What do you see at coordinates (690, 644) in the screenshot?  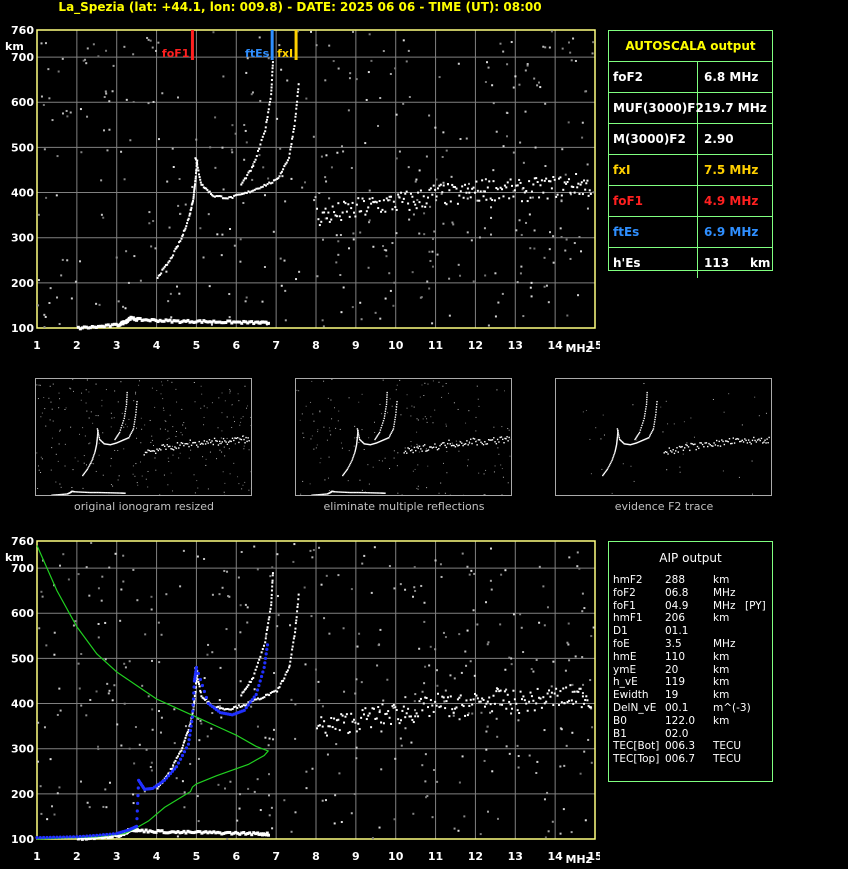 I see `aip-row: foE 3.5 MHz` at bounding box center [690, 644].